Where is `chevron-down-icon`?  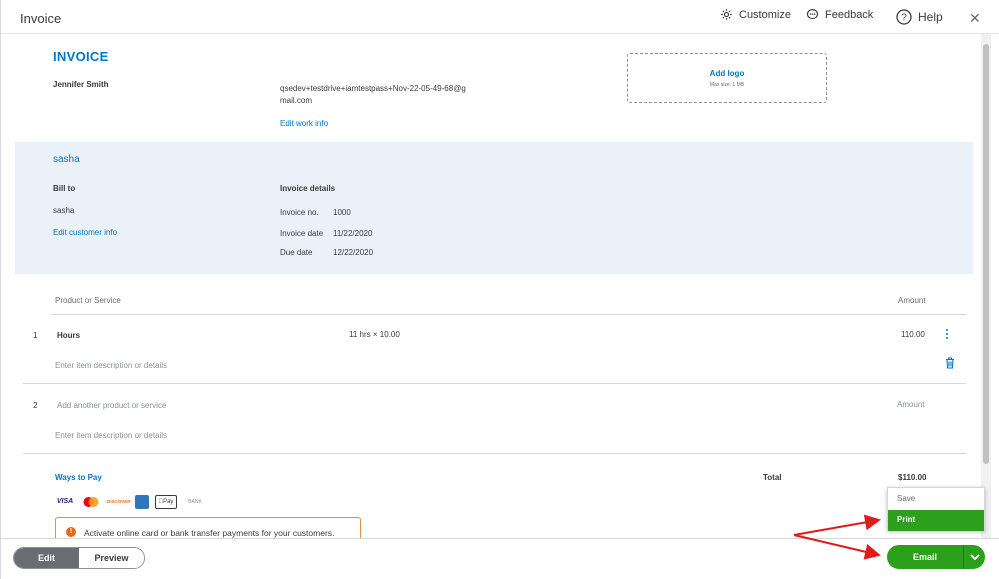
chevron-down-icon is located at coordinates (974, 557).